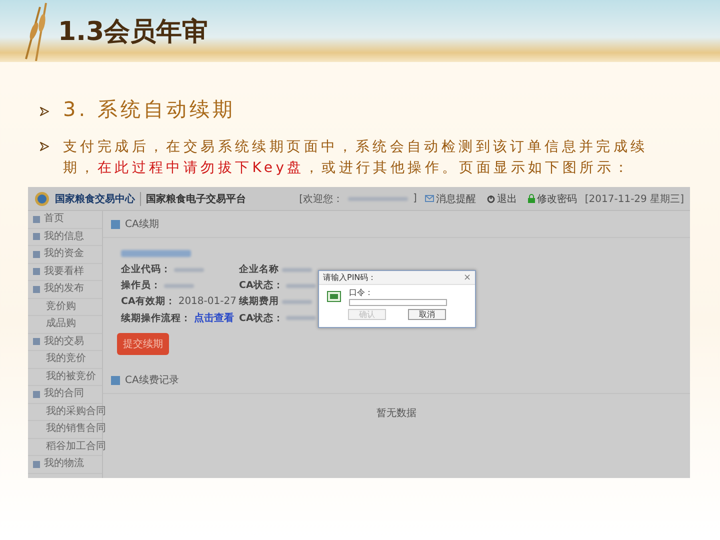  Describe the element at coordinates (65, 395) in the screenshot. I see `sidebar-item: 我的合同` at that location.